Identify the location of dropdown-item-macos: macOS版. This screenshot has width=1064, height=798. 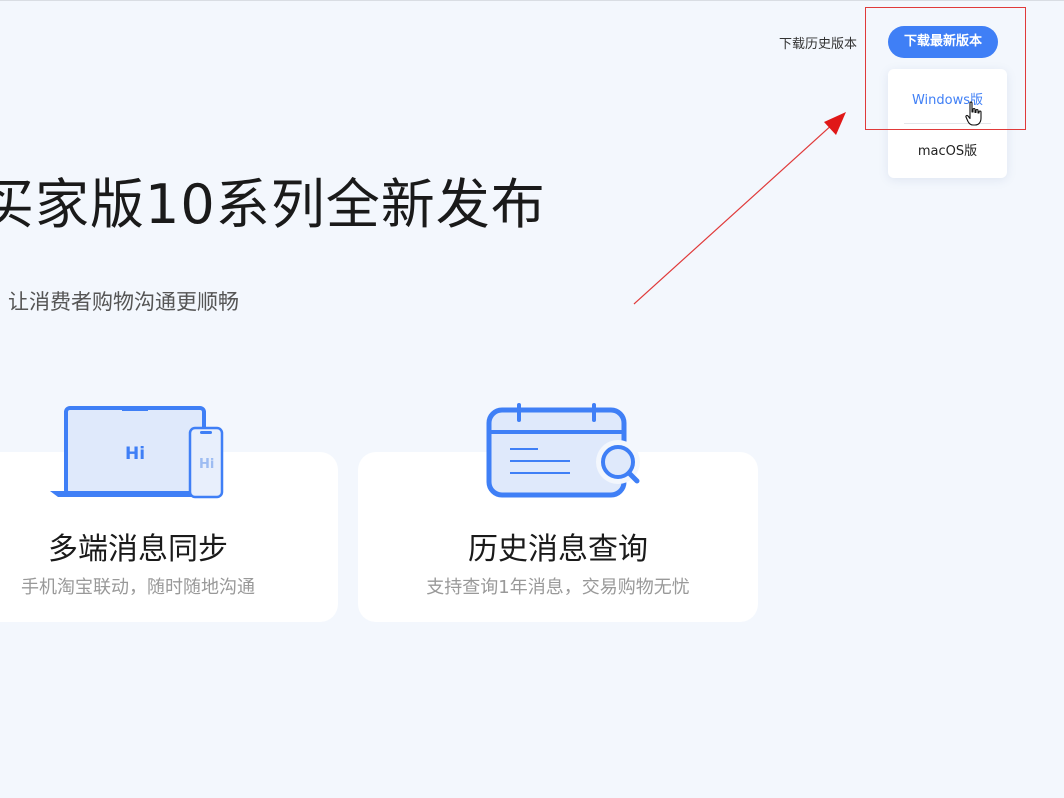
(947, 149).